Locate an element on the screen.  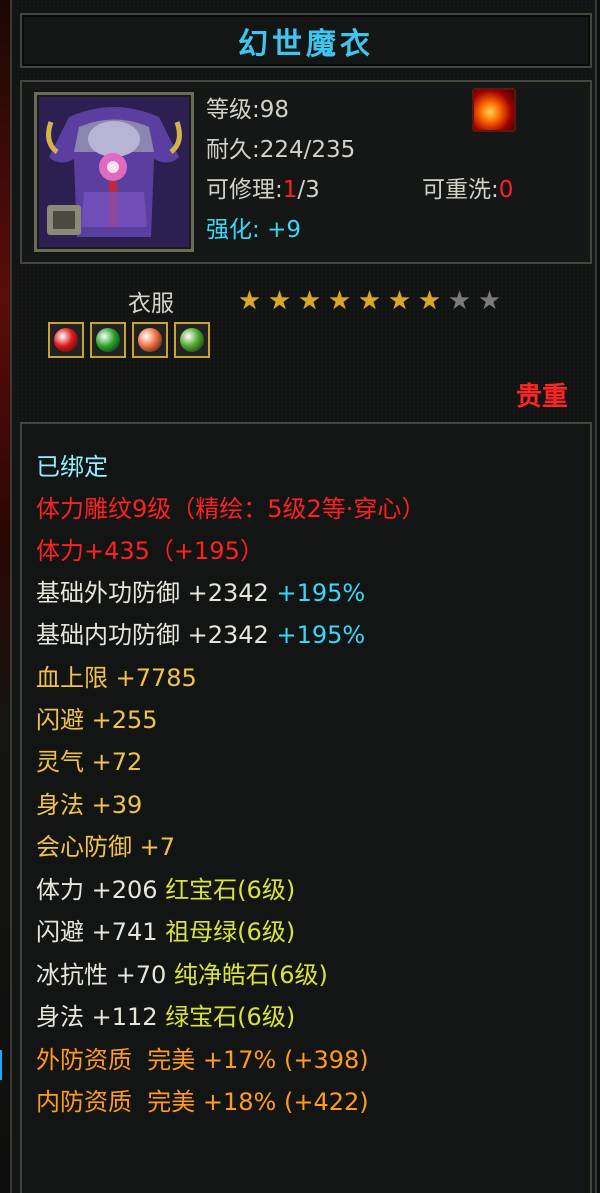
ext-def-label: 基础外功防御 is located at coordinates (108, 593).